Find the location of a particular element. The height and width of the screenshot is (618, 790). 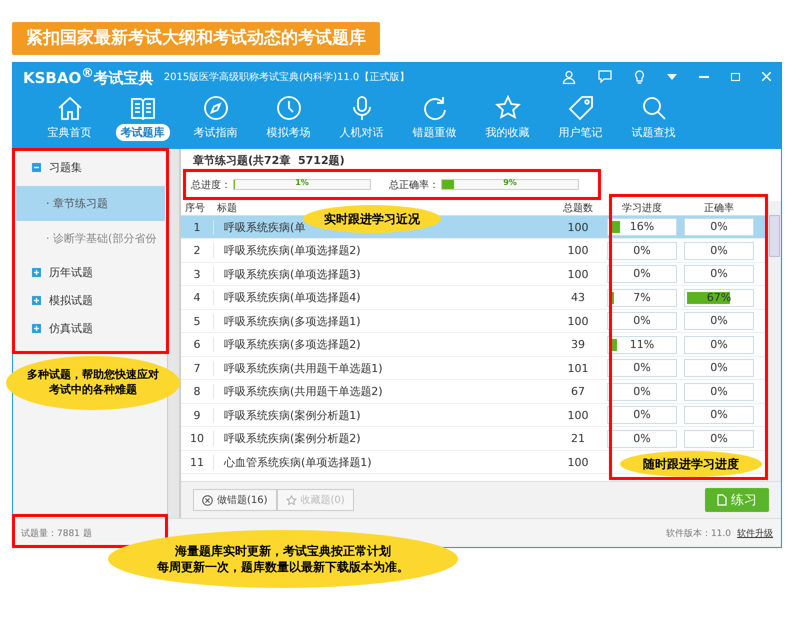

table-cell: 6 is located at coordinates (197, 345).